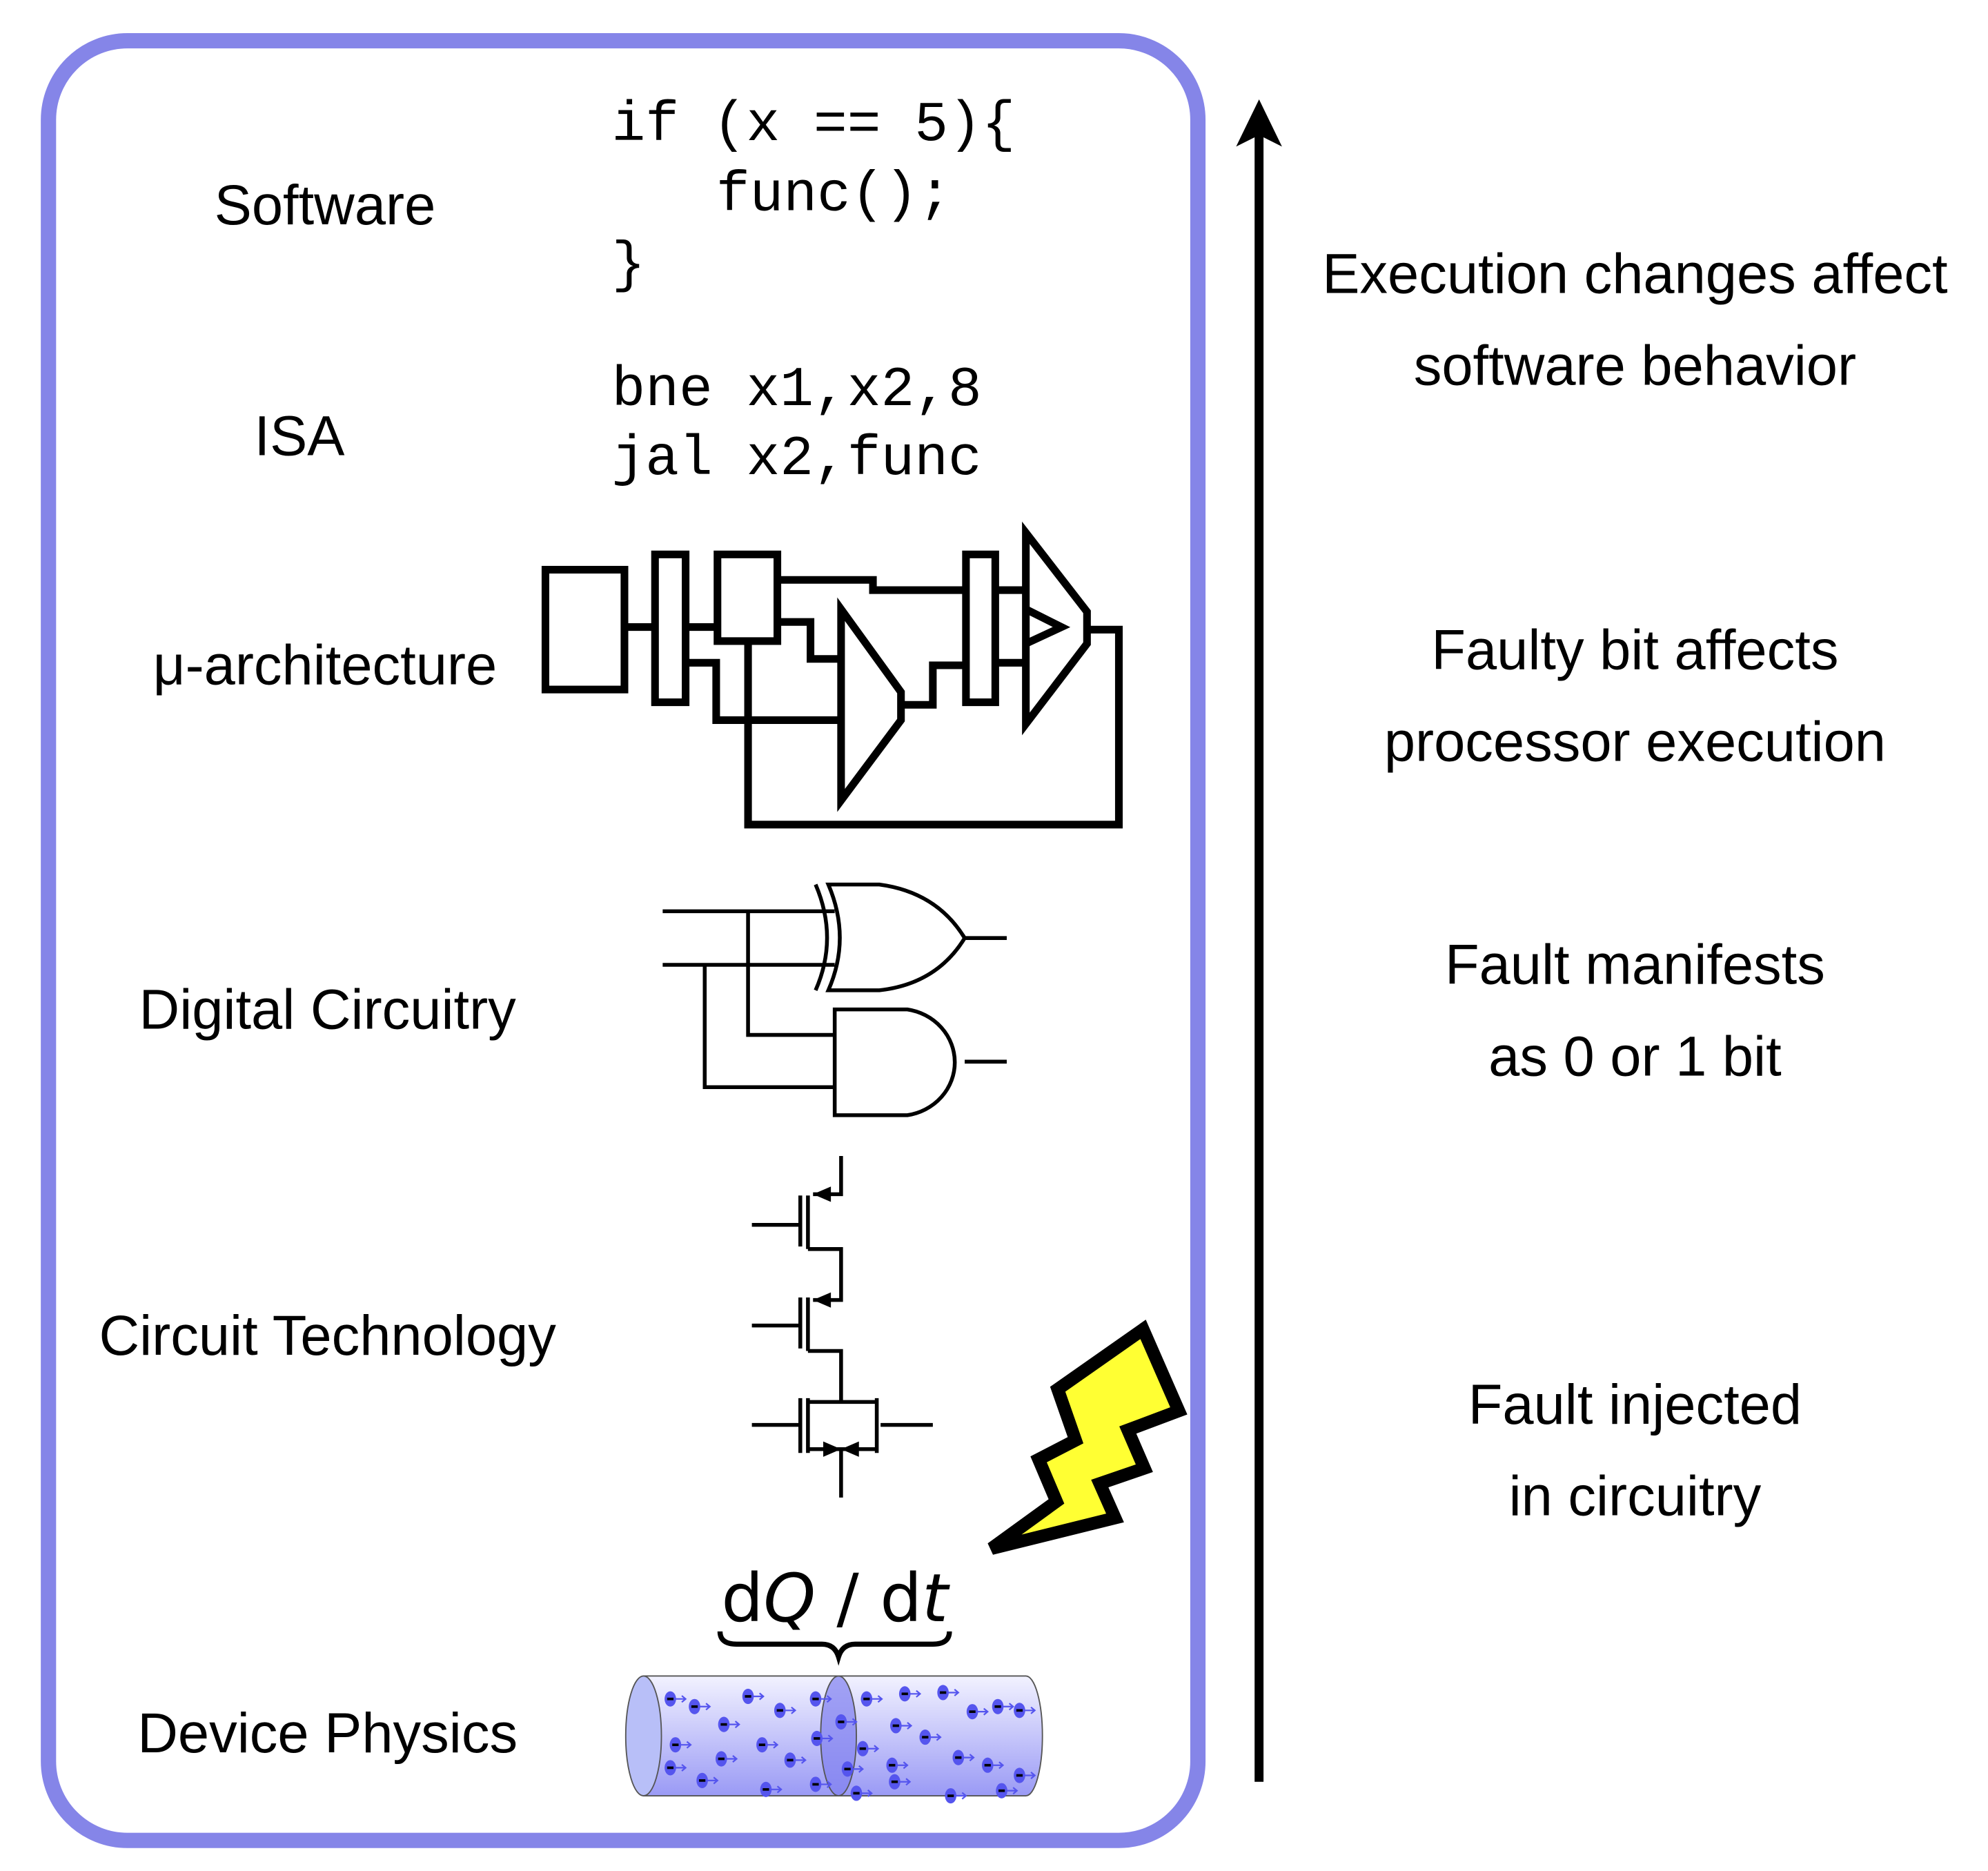  Describe the element at coordinates (1635, 1404) in the screenshot. I see `description-line: Fault injected` at that location.